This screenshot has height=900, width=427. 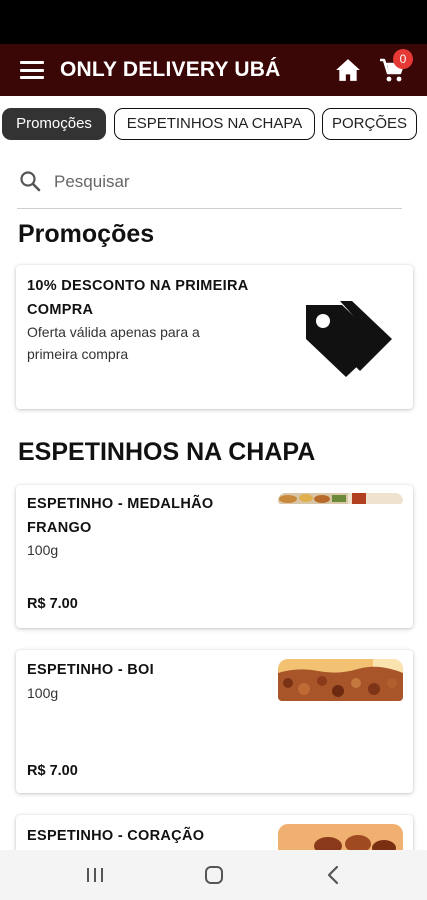 What do you see at coordinates (137, 298) in the screenshot?
I see `promo-title: 10% DESCONTO NA PRIMEIRA COMPRA` at bounding box center [137, 298].